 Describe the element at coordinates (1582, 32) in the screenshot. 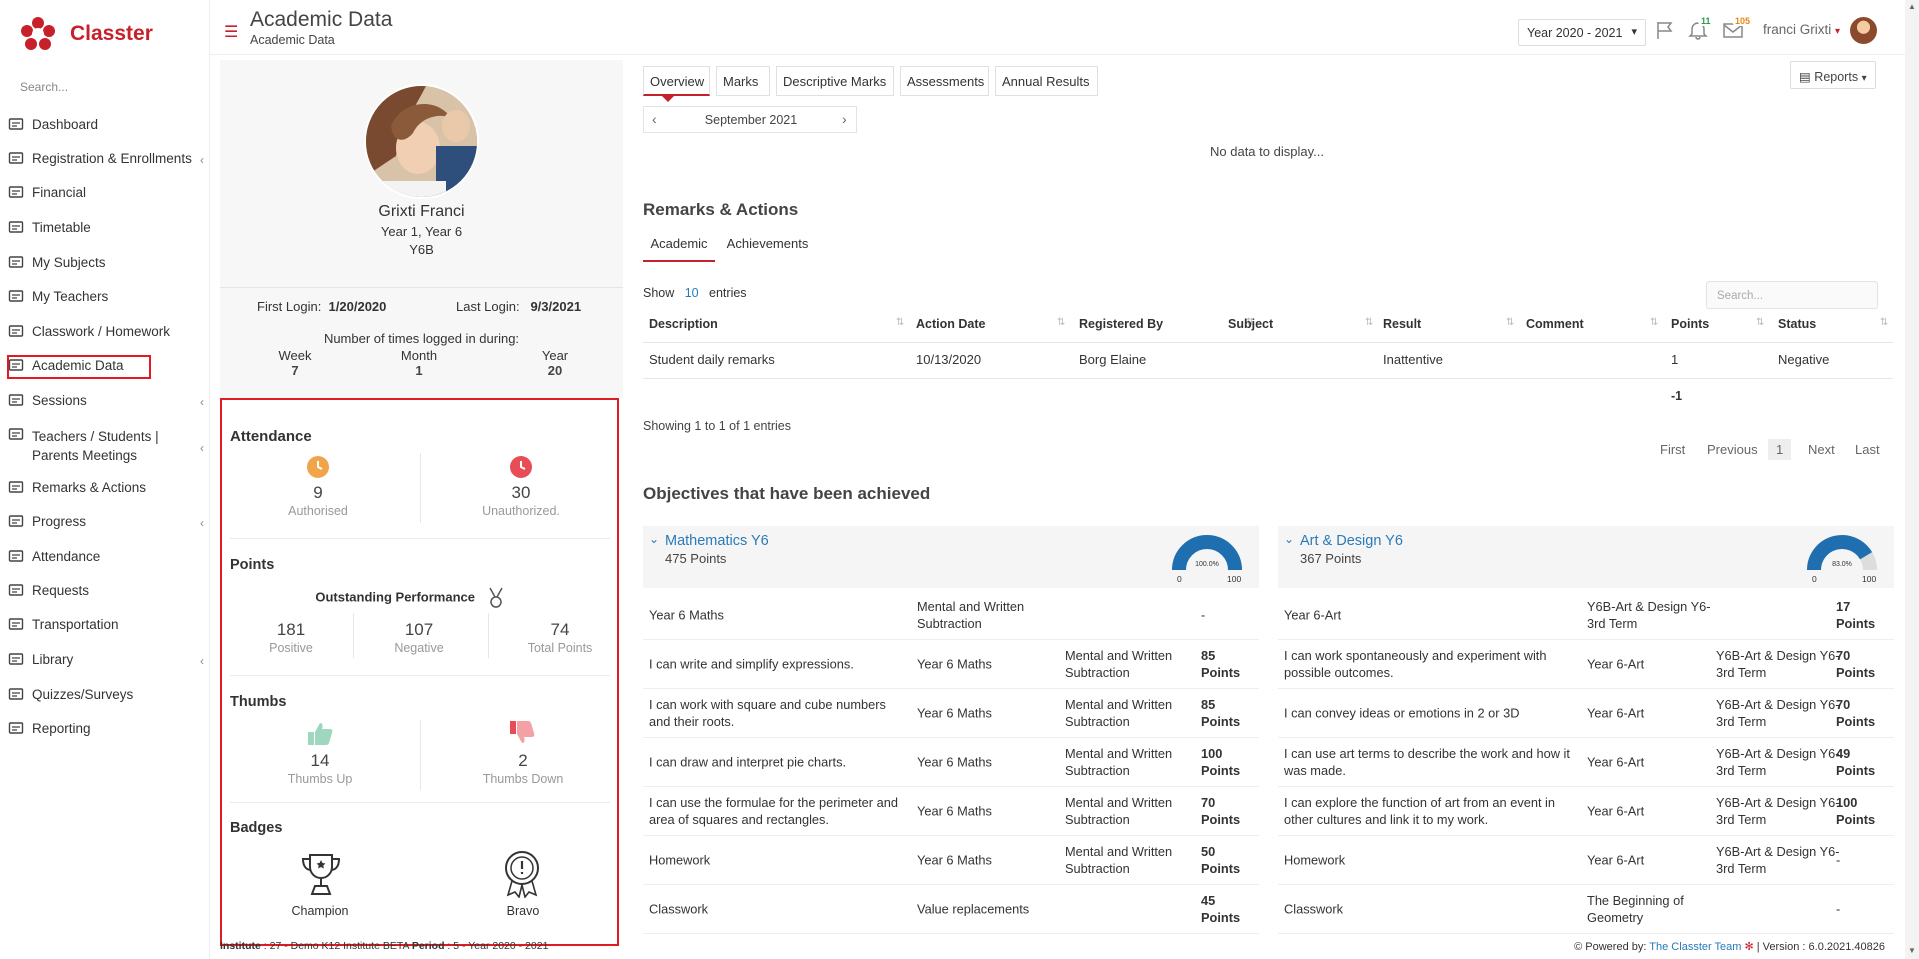

I see `year-select: Year 2020 - 2021` at that location.